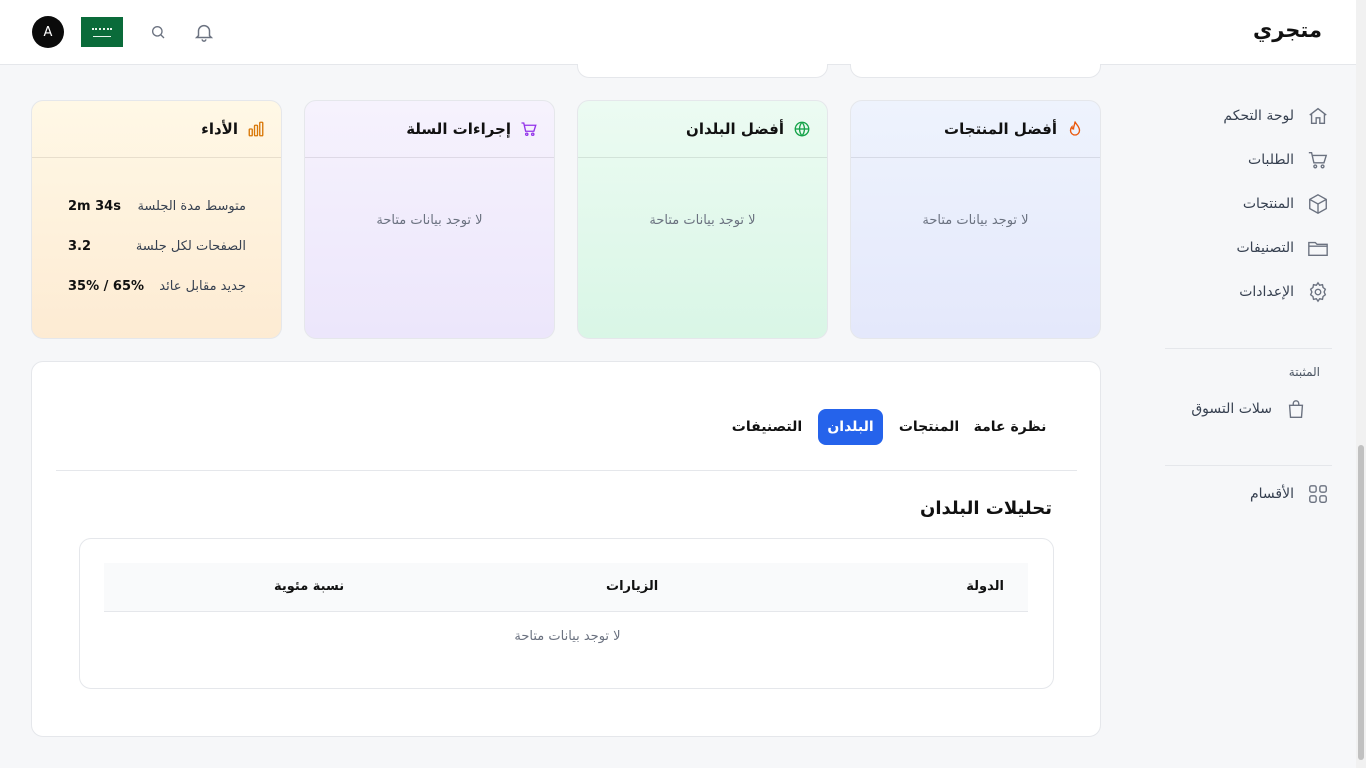 This screenshot has height=768, width=1366. Describe the element at coordinates (1010, 427) in the screenshot. I see `tab-overview: نظرة عامة` at that location.